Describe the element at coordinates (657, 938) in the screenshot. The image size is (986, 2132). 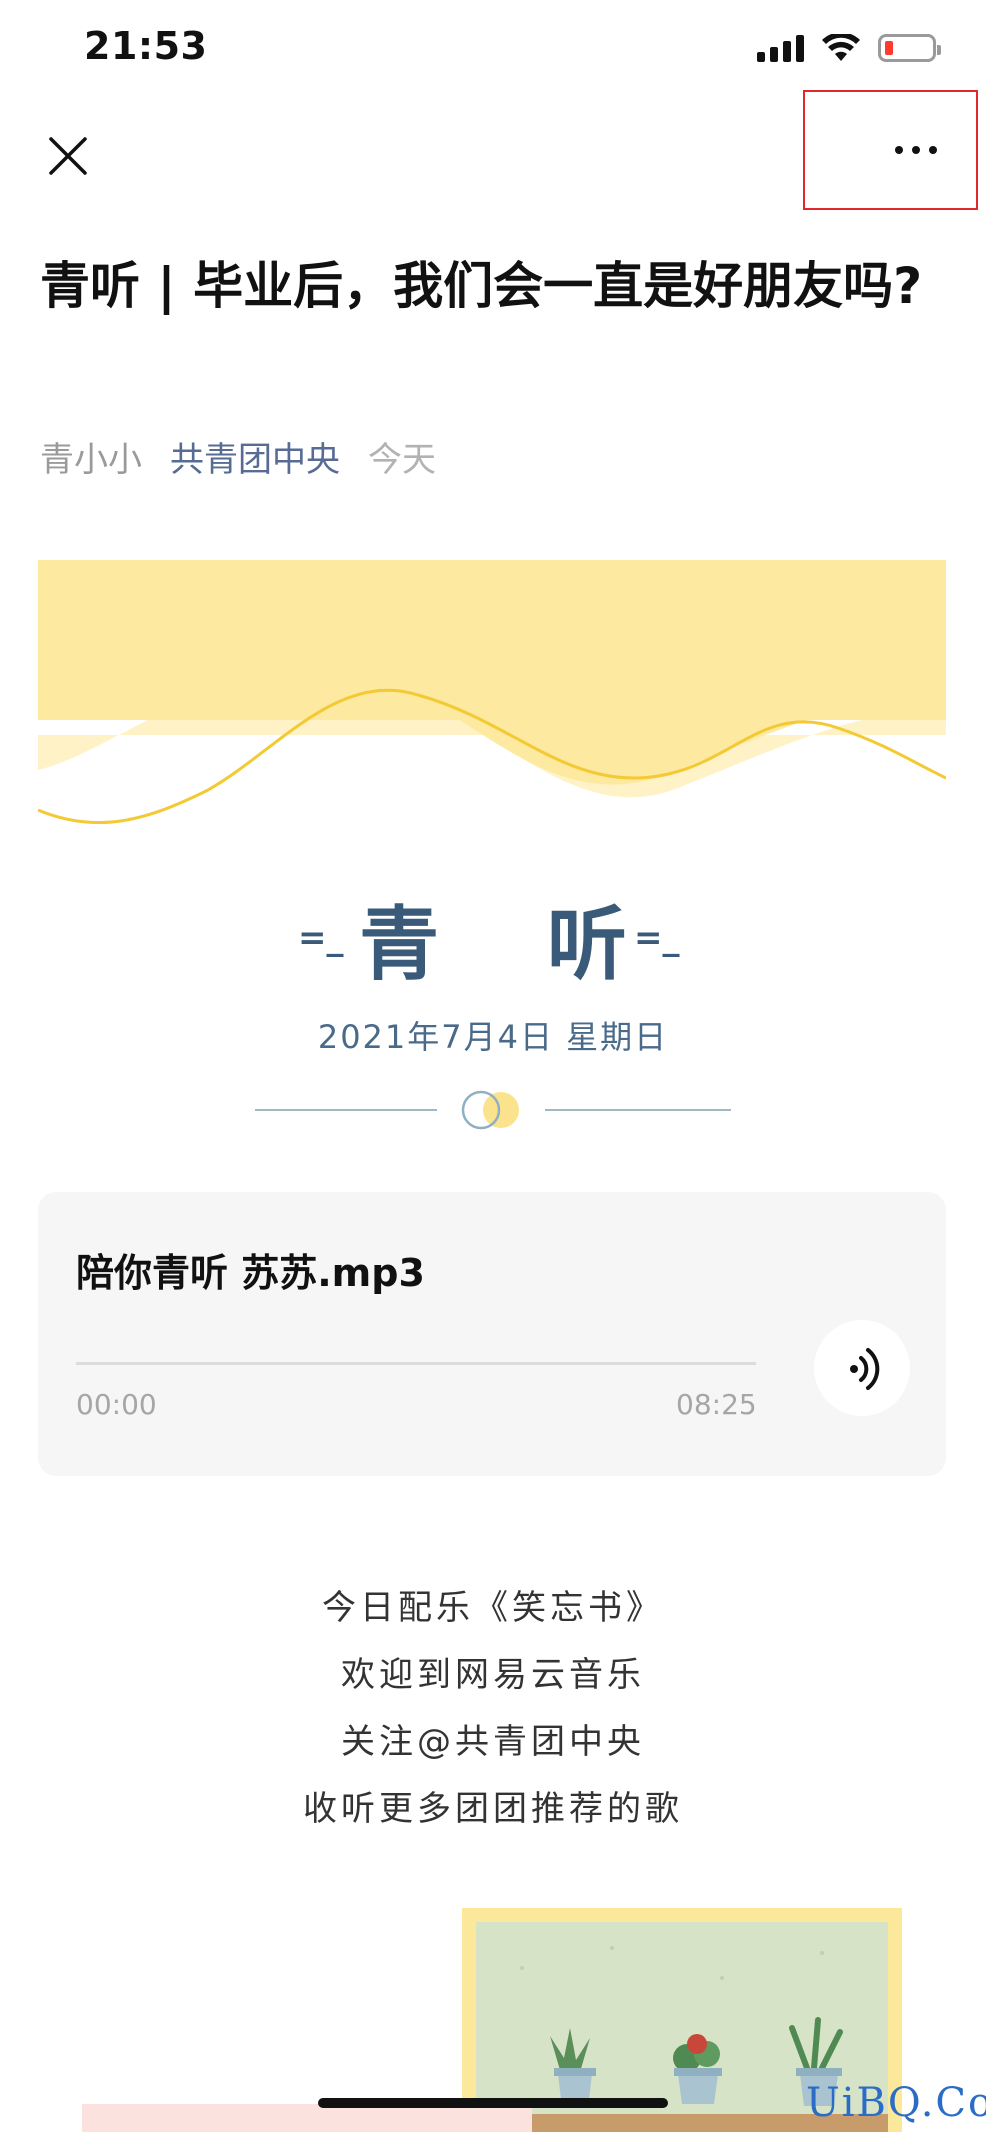
I see `section-deco-right: =_` at that location.